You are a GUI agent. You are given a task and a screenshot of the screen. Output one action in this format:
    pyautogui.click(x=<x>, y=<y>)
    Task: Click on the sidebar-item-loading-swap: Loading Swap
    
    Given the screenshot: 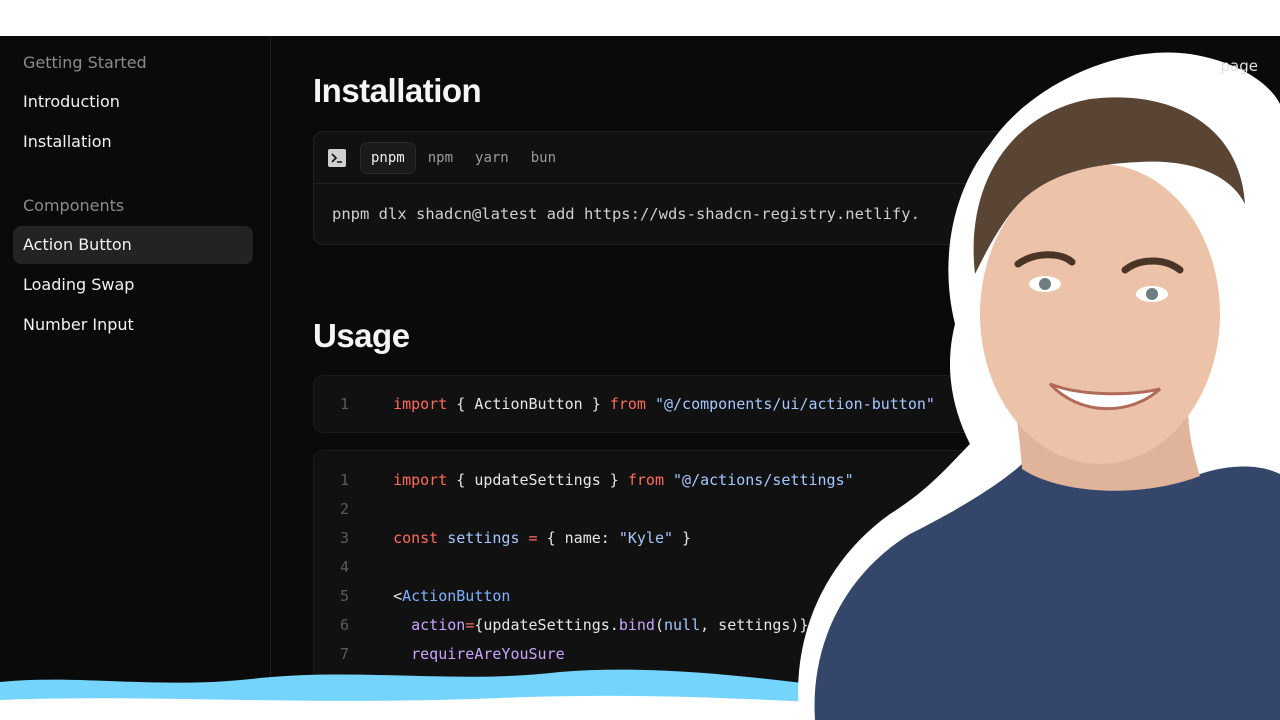 What is the action you would take?
    pyautogui.click(x=133, y=285)
    